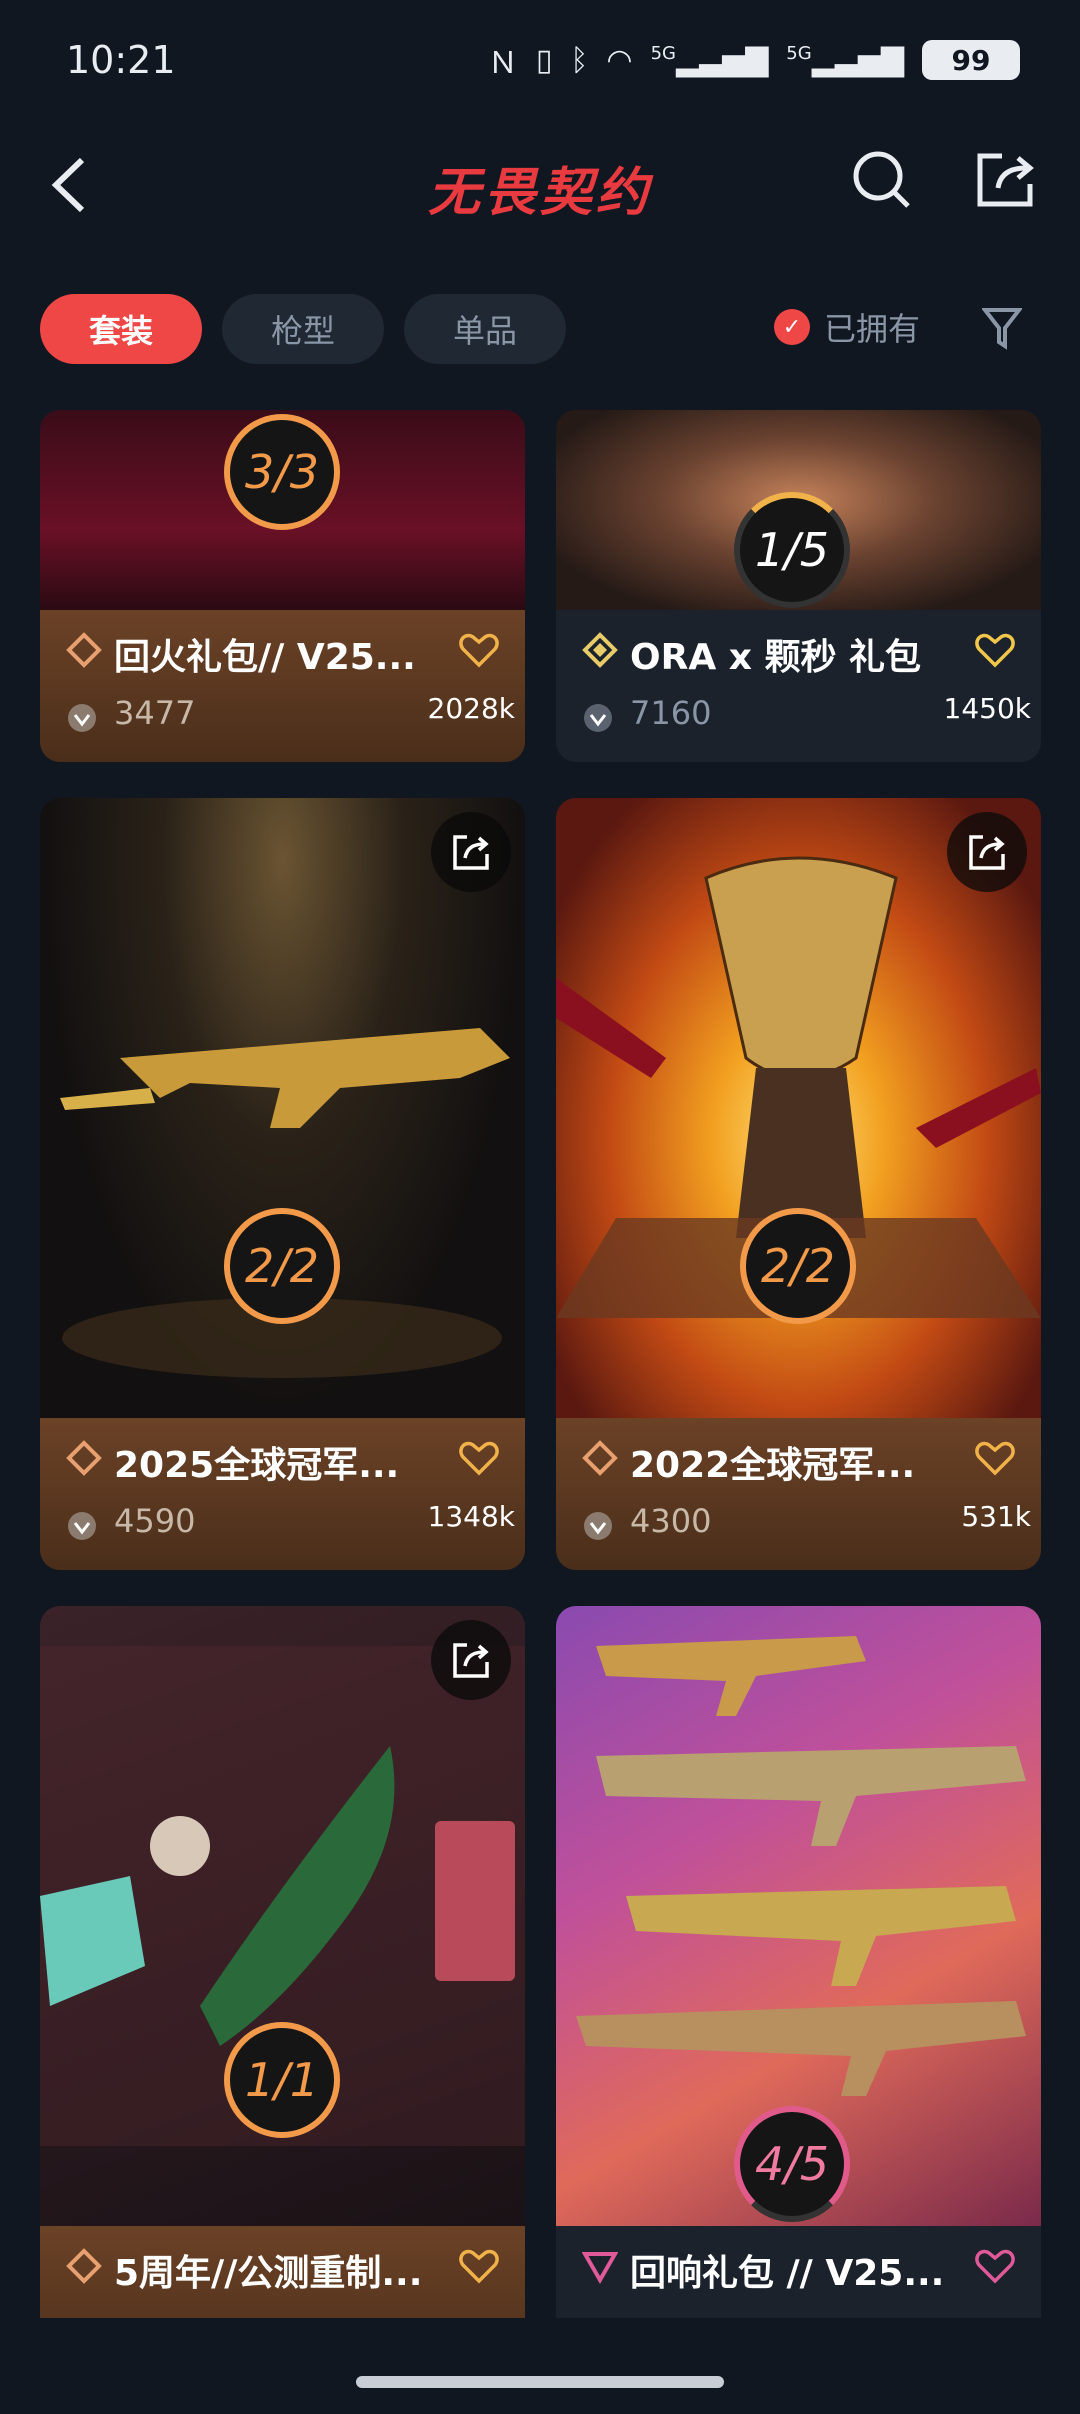  What do you see at coordinates (155, 713) in the screenshot?
I see `likes-count: 3477` at bounding box center [155, 713].